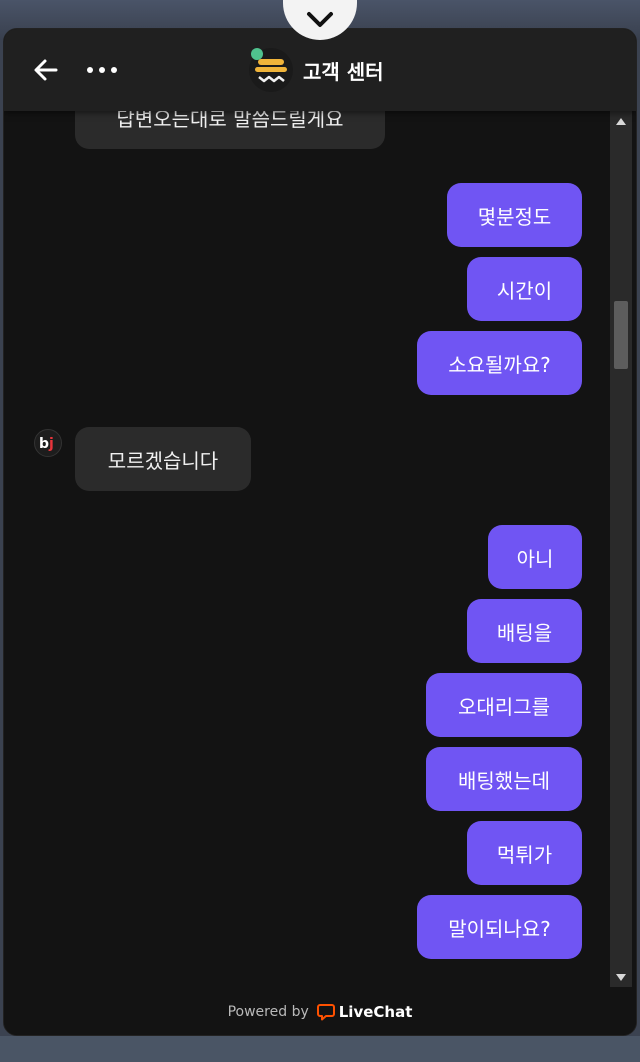  I want to click on message-text: 오대리그를, so click(504, 706).